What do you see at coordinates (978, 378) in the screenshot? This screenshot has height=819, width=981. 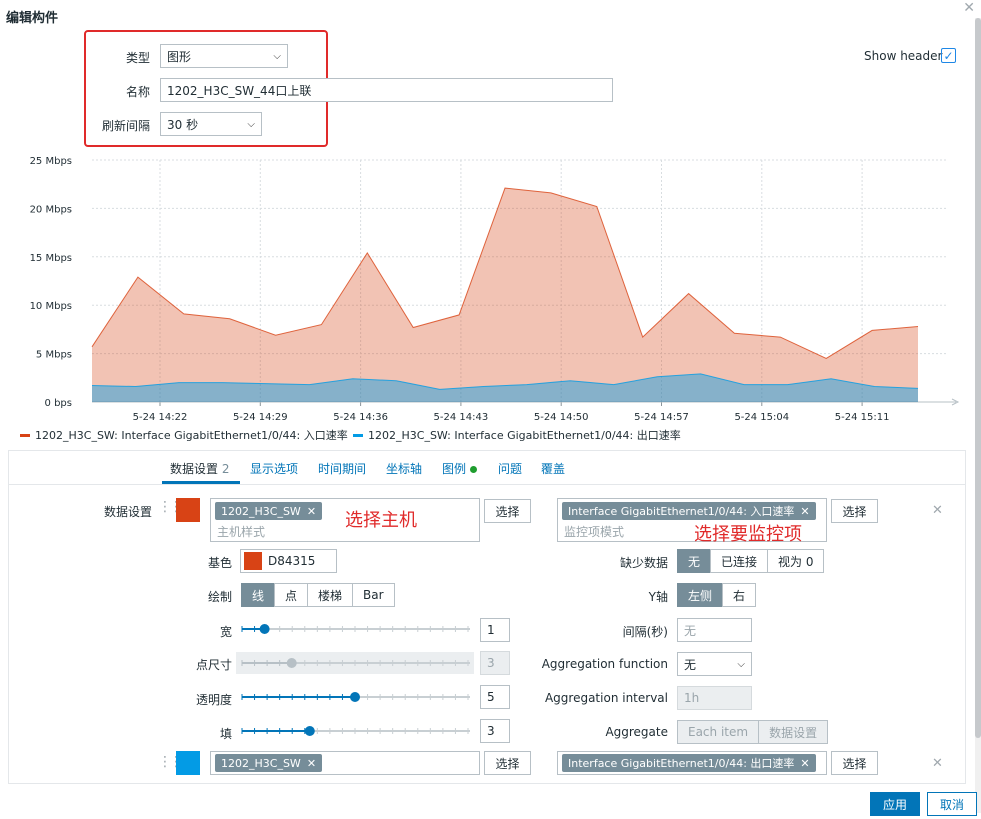 I see `scrollbar-thumb` at bounding box center [978, 378].